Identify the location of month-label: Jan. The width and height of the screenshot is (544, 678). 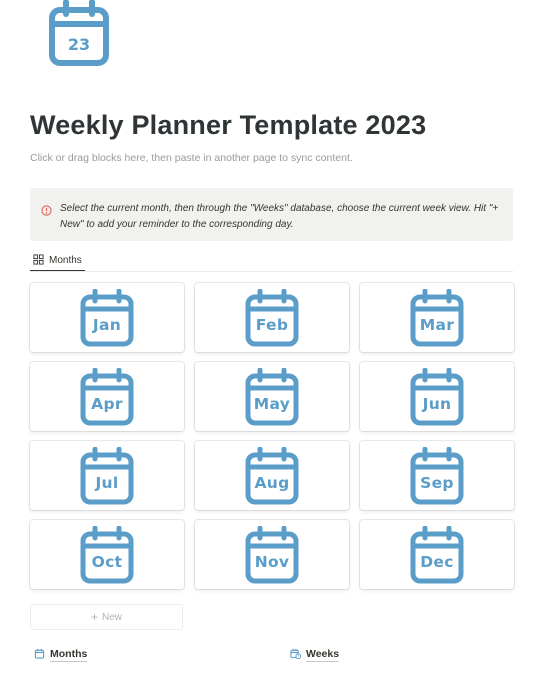
(107, 324).